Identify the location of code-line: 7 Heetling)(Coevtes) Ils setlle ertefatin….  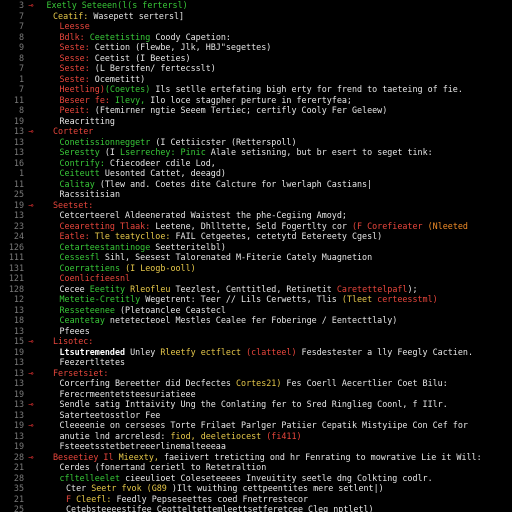
(256, 89).